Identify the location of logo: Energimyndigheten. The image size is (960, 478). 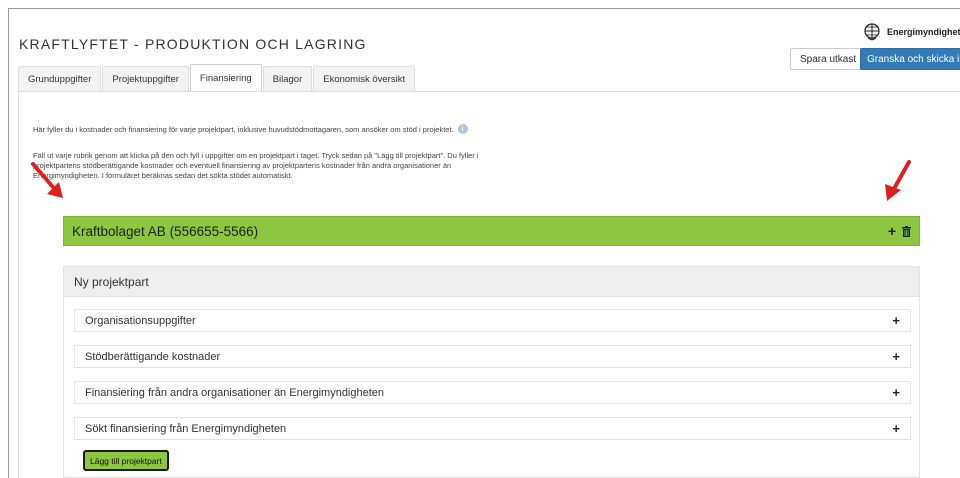
(911, 32).